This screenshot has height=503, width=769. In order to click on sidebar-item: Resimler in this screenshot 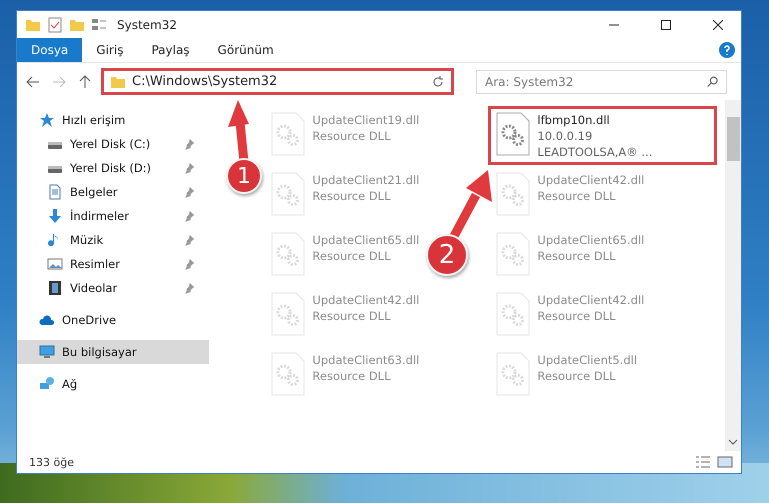, I will do `click(113, 264)`.